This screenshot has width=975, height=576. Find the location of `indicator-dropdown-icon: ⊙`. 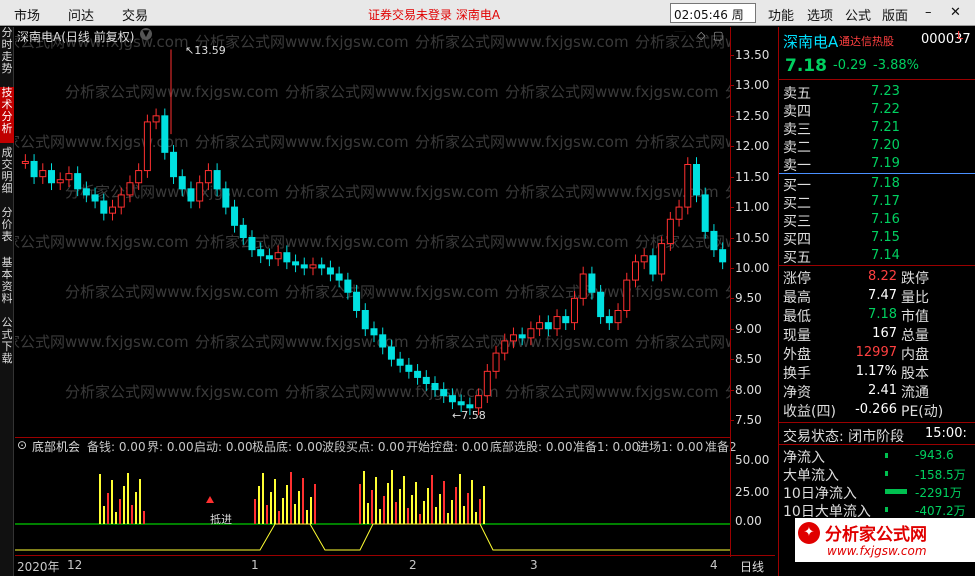

indicator-dropdown-icon: ⊙ is located at coordinates (22, 445).